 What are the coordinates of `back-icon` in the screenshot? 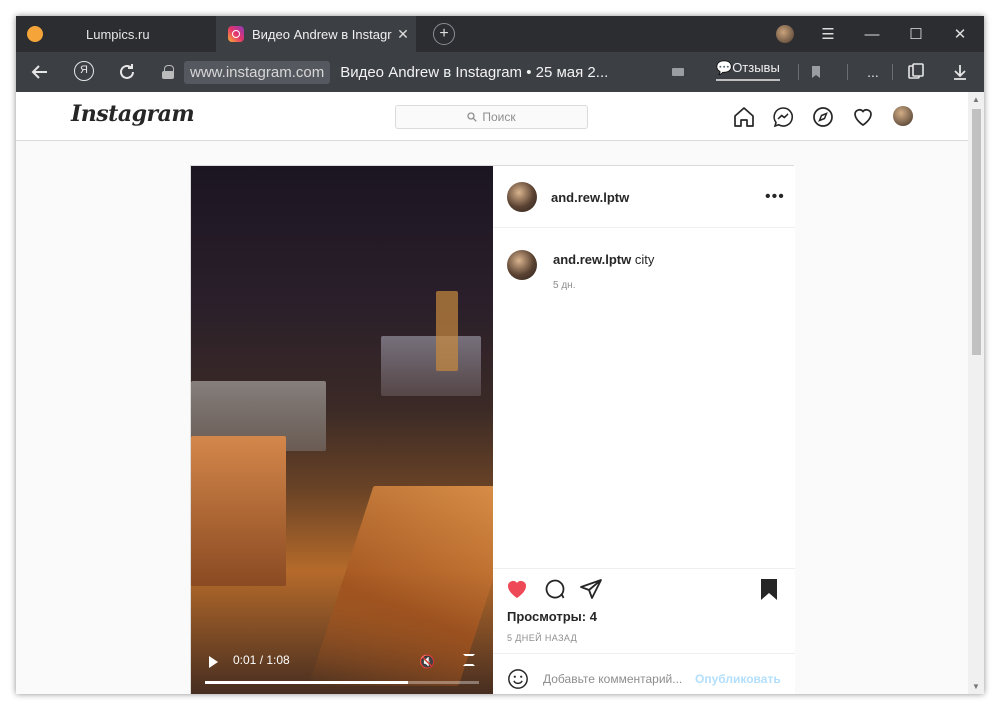 It's located at (40, 72).